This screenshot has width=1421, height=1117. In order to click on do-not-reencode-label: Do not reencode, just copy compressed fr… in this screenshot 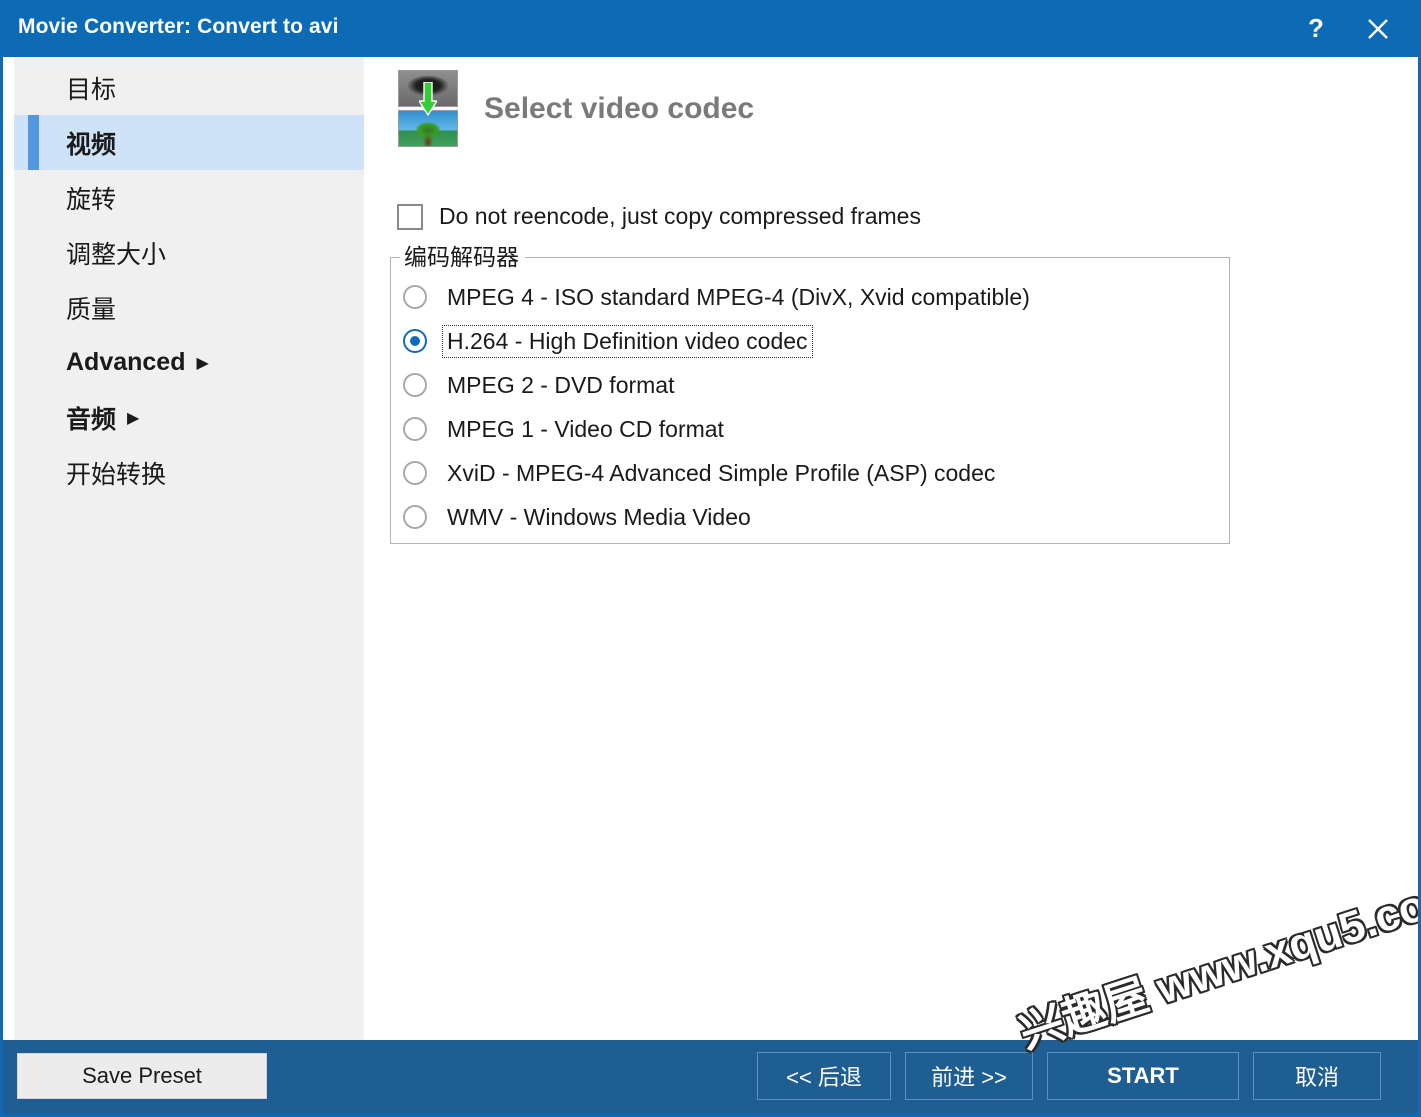, I will do `click(680, 216)`.